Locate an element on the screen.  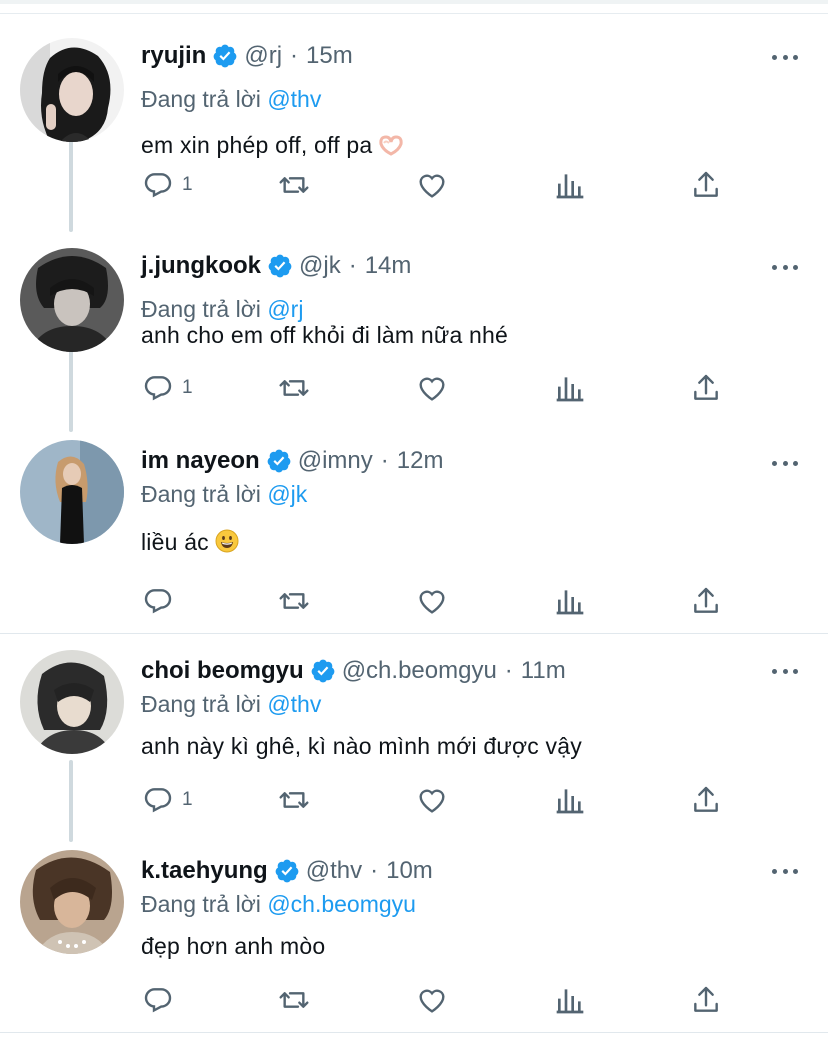
tweet-text-content: anh cho em off khỏi đi làm nữa nhé is located at coordinates (324, 335).